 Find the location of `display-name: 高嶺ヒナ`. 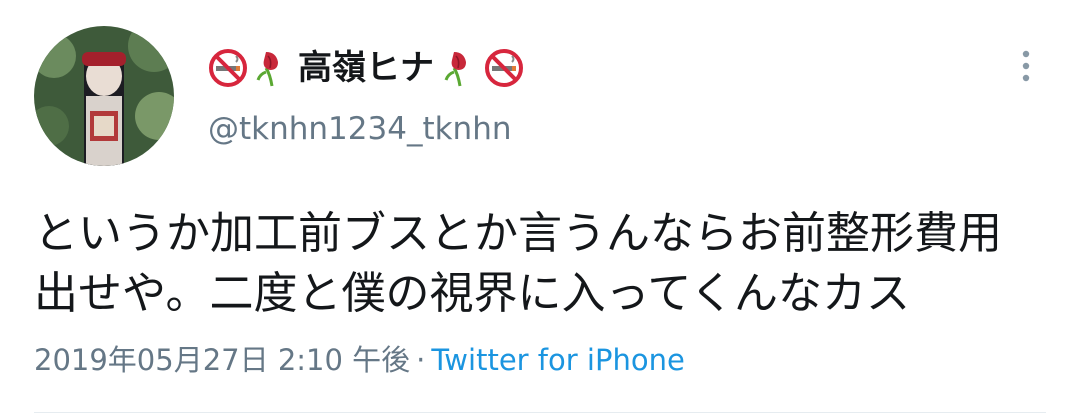

display-name: 高嶺ヒナ is located at coordinates (366, 68).